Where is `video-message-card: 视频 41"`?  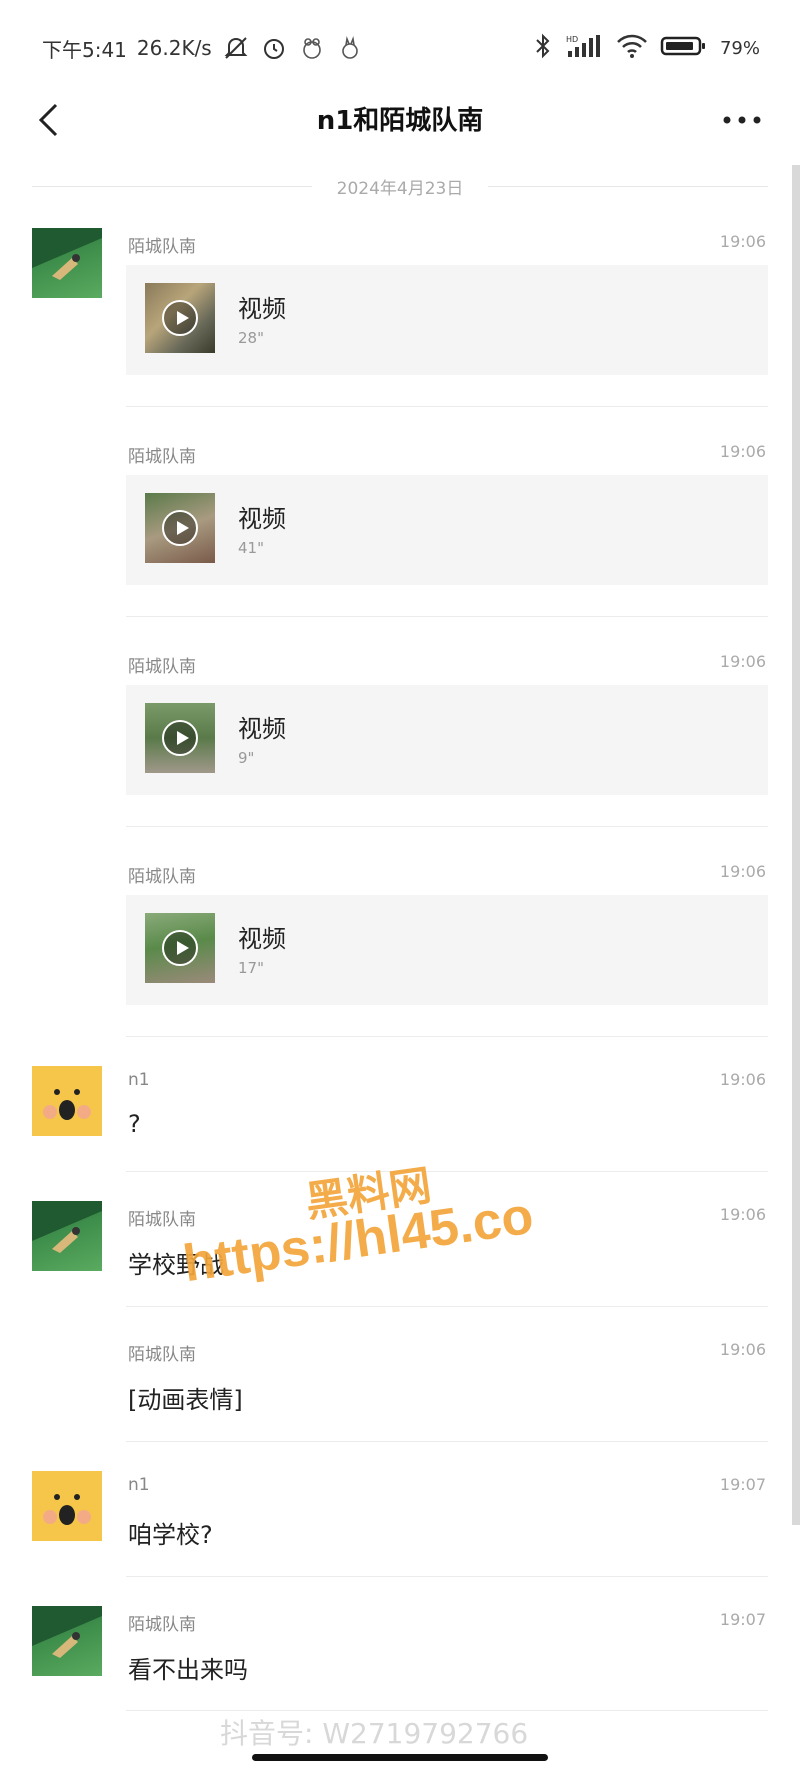 video-message-card: 视频 41" is located at coordinates (447, 530).